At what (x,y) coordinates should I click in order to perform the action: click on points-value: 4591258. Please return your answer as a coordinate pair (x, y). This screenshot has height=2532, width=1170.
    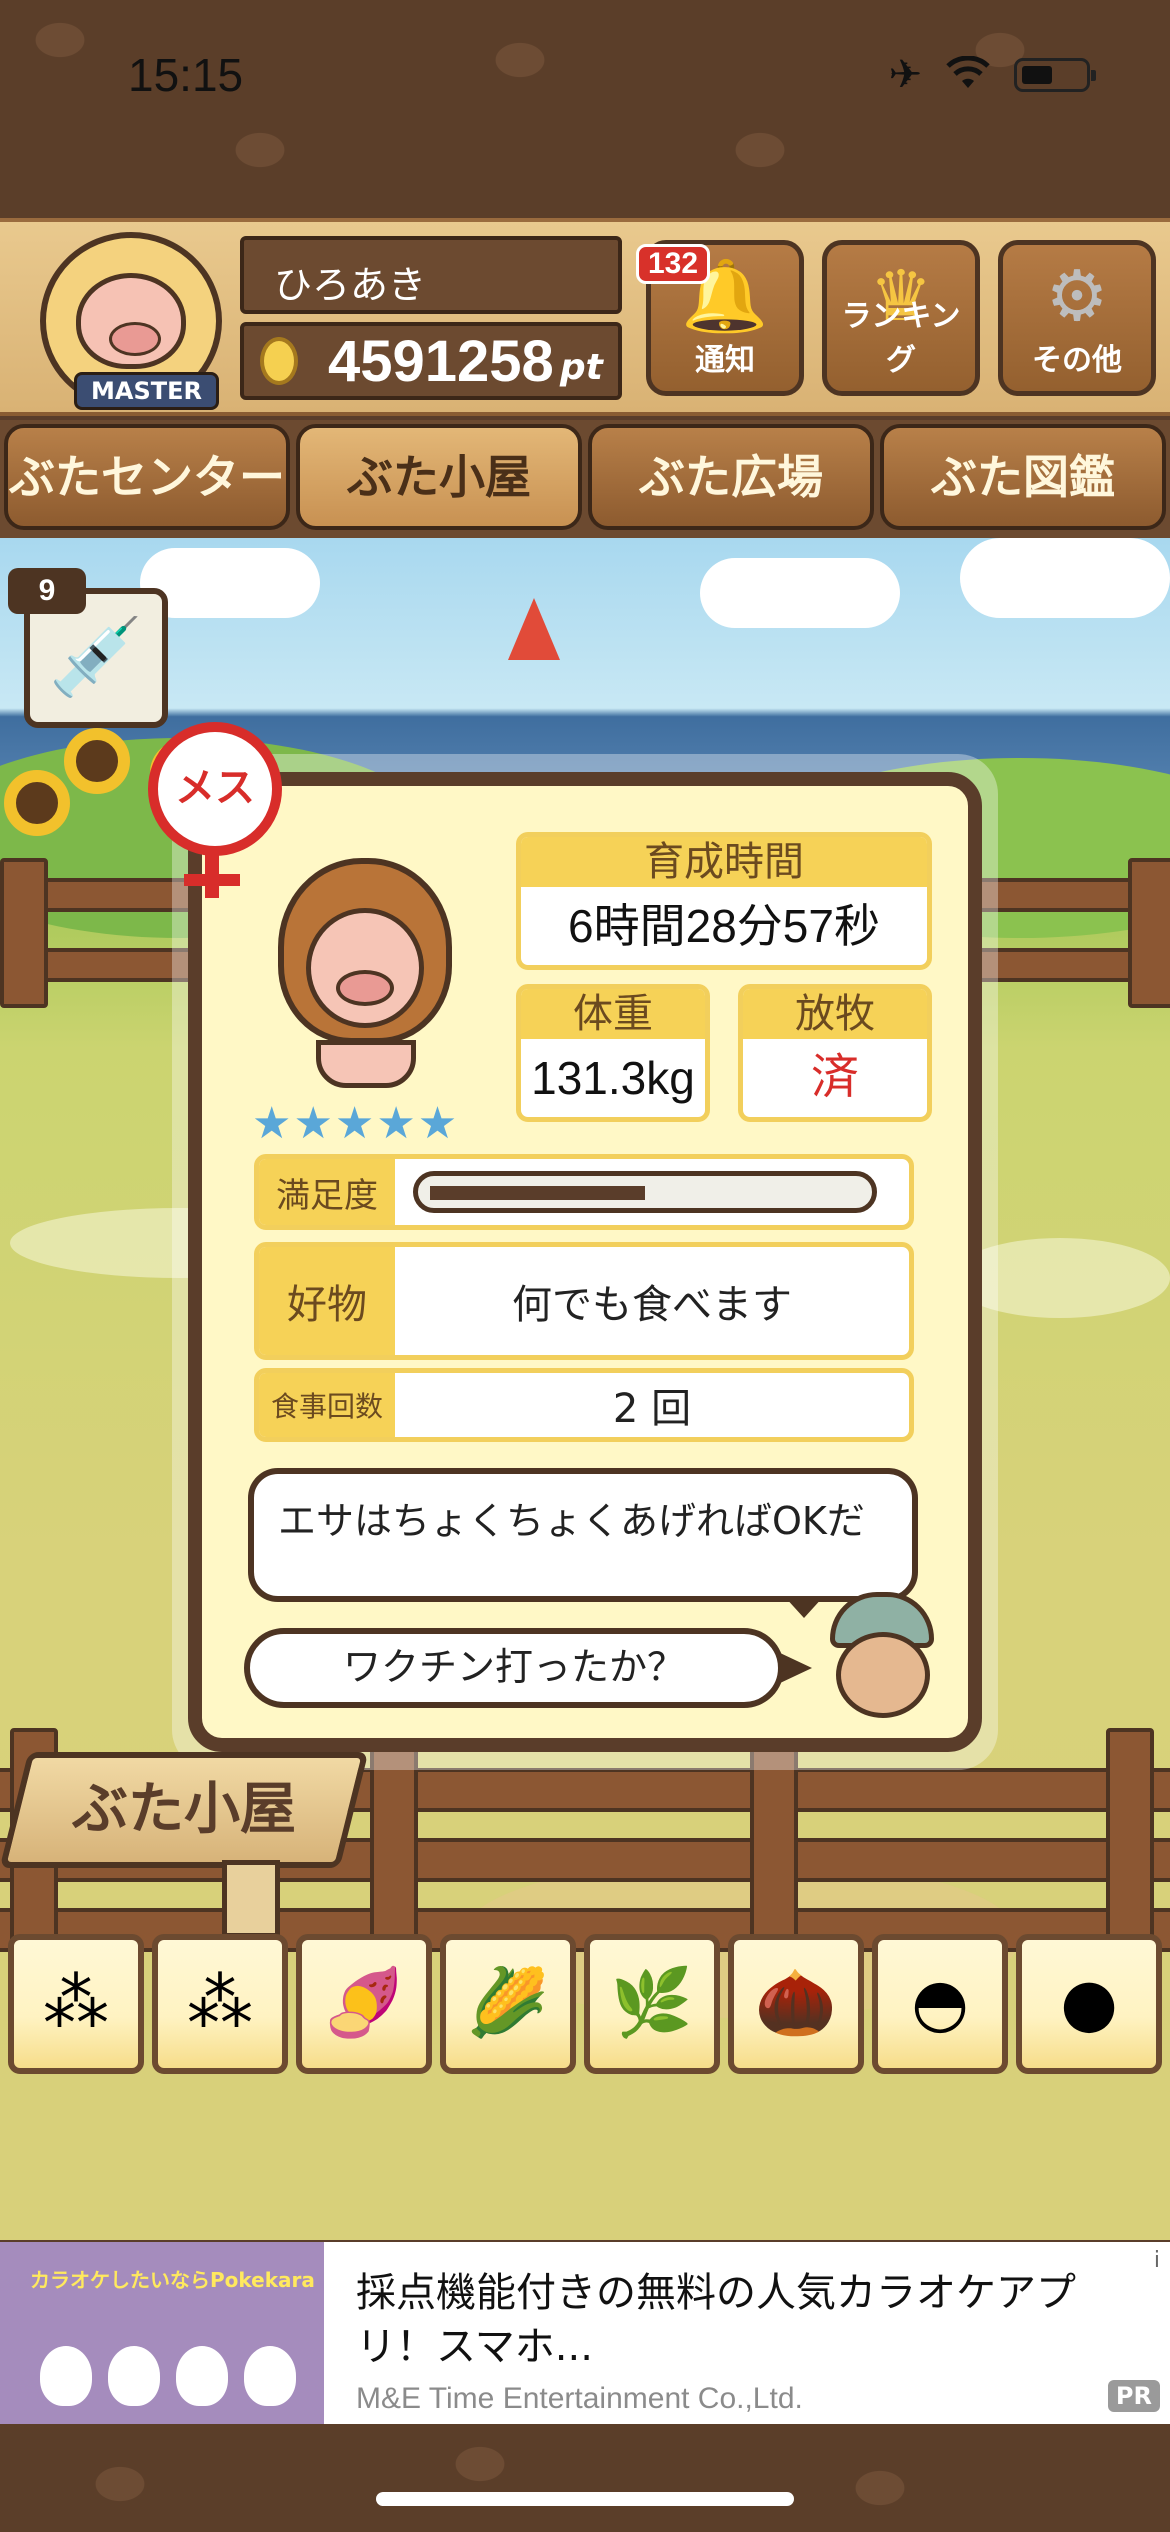
    Looking at the image, I should click on (441, 361).